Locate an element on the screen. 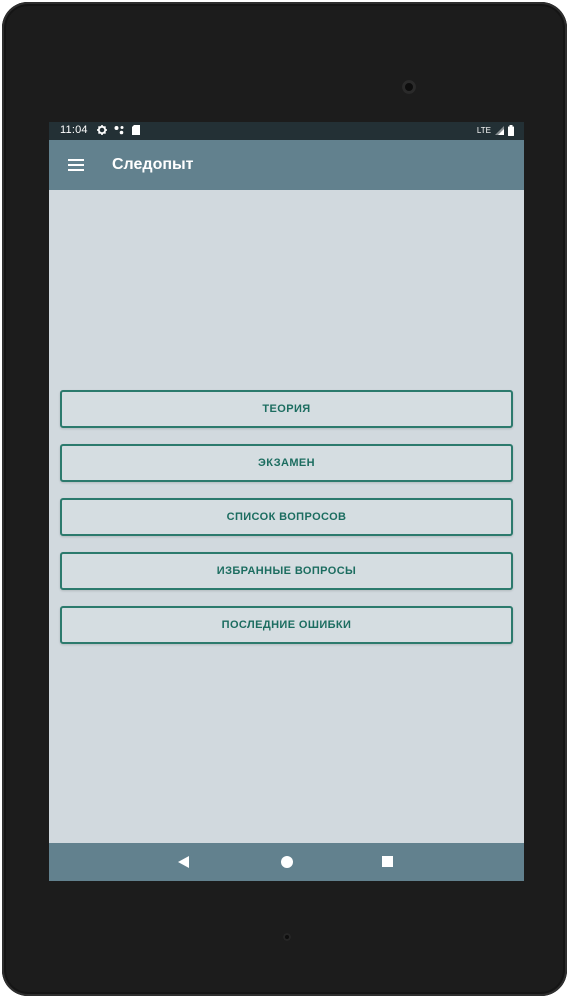 The height and width of the screenshot is (1000, 569). recents-icon is located at coordinates (387, 861).